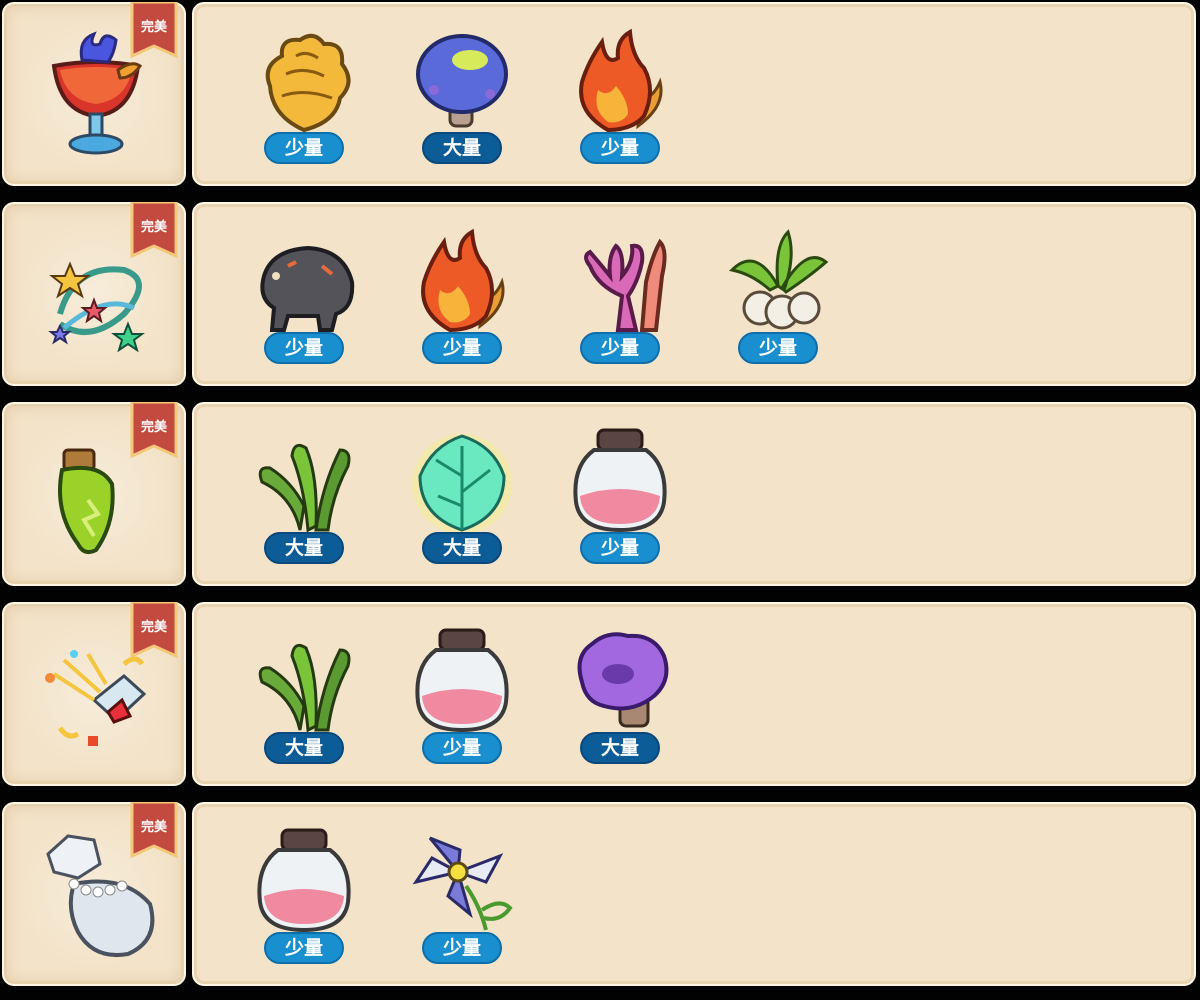 The height and width of the screenshot is (1000, 1200). Describe the element at coordinates (625, 285) in the screenshot. I see `pink-coral-icon` at that location.